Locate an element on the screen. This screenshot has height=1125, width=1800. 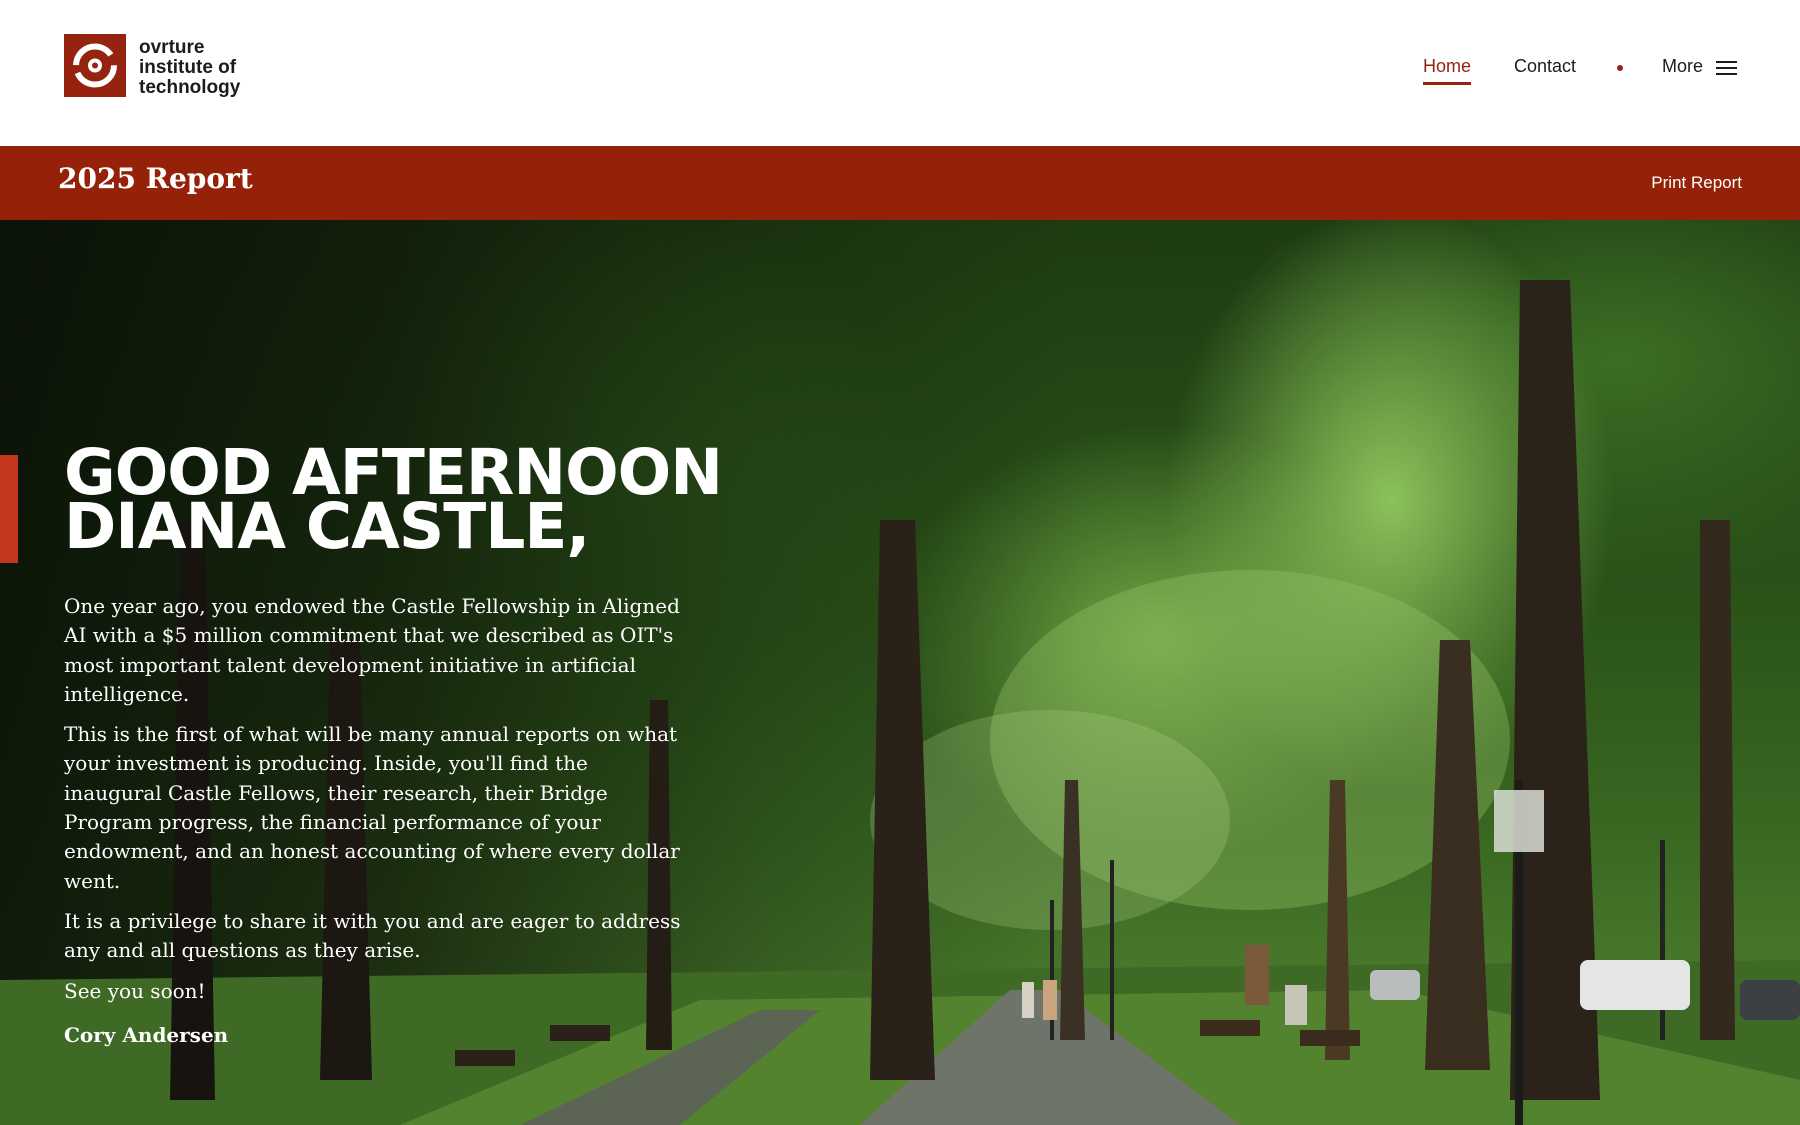
letter-paragraph-4: See you soon! is located at coordinates (135, 990).